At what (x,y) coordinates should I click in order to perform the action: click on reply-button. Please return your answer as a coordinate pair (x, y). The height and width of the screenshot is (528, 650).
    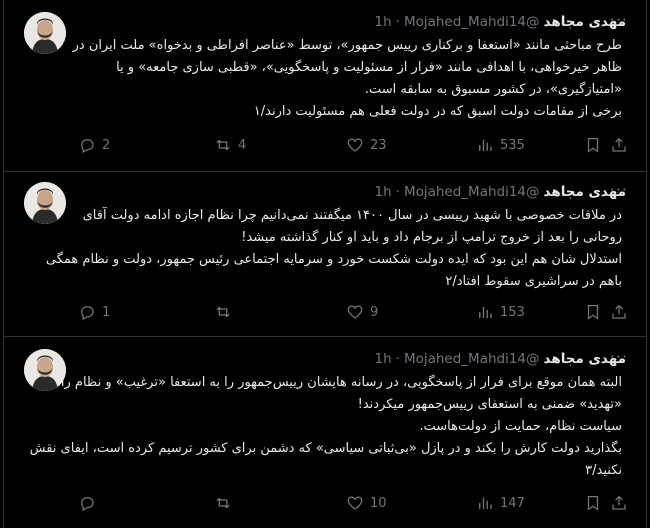
    Looking at the image, I should click on (90, 503).